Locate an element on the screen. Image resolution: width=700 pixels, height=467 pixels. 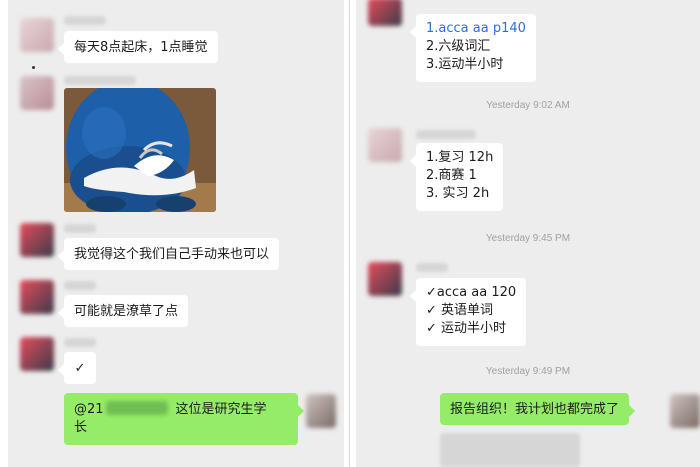
timestamp: Yesterday 9:02 AM is located at coordinates (528, 105).